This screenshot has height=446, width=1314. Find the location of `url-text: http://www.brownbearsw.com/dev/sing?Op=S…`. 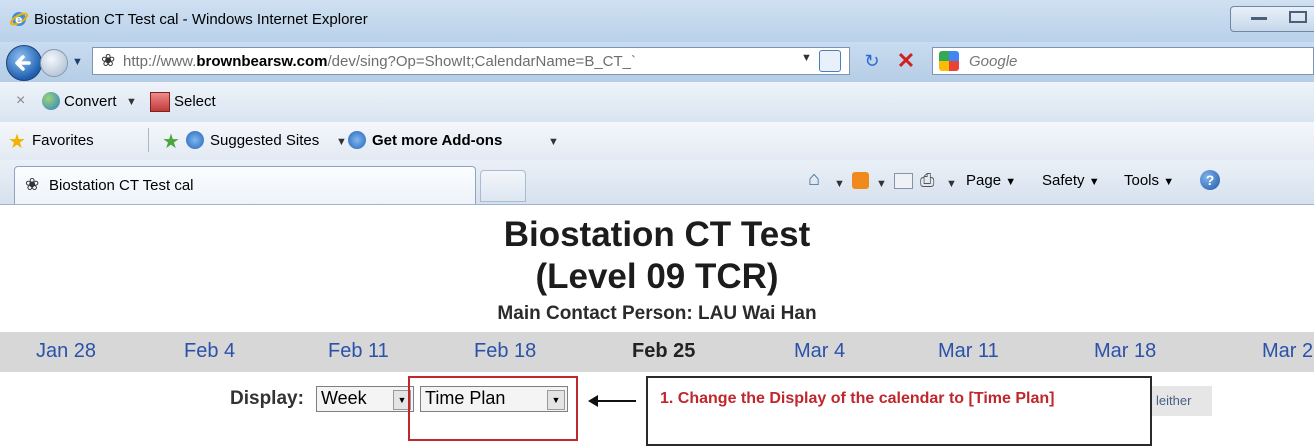

url-text: http://www.brownbearsw.com/dev/sing?Op=S… is located at coordinates (379, 61).